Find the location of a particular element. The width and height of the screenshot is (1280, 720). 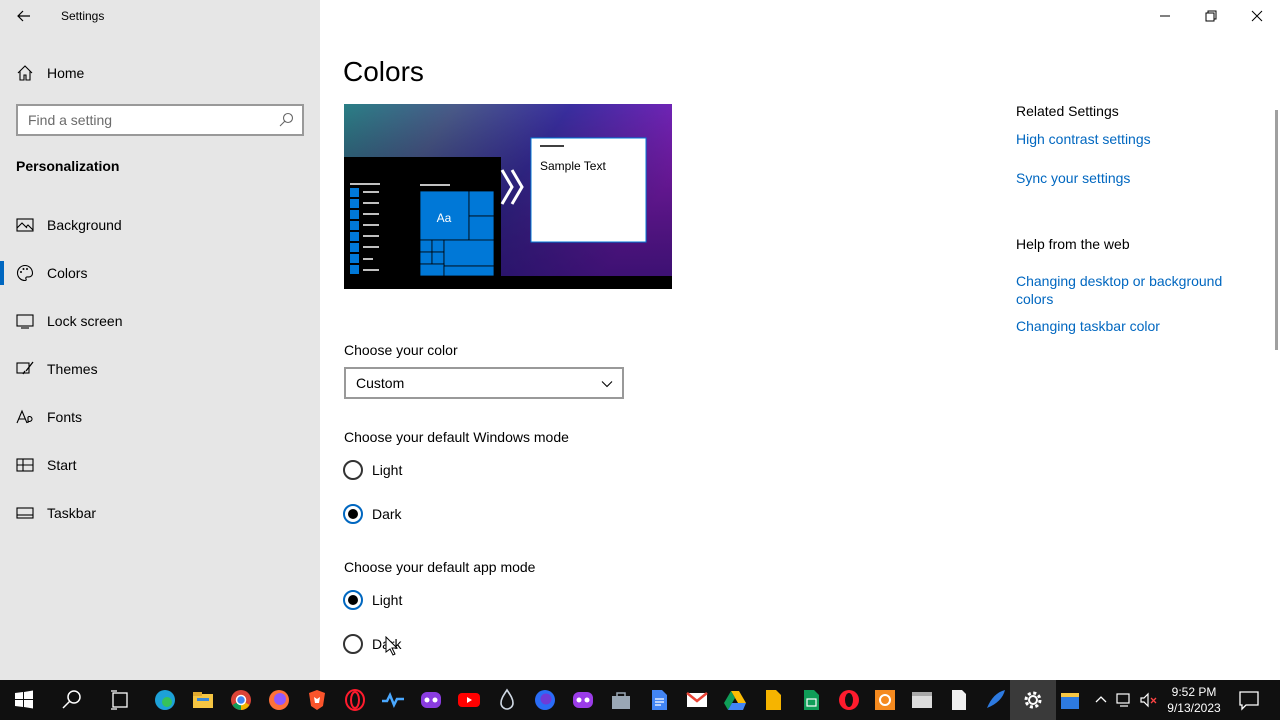

sidebar-item-themes: Themes is located at coordinates (160, 369).